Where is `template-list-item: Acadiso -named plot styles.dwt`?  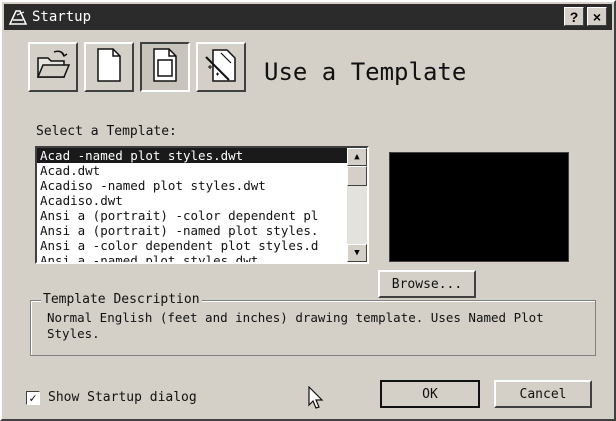
template-list-item: Acadiso -named plot styles.dwt is located at coordinates (192, 185).